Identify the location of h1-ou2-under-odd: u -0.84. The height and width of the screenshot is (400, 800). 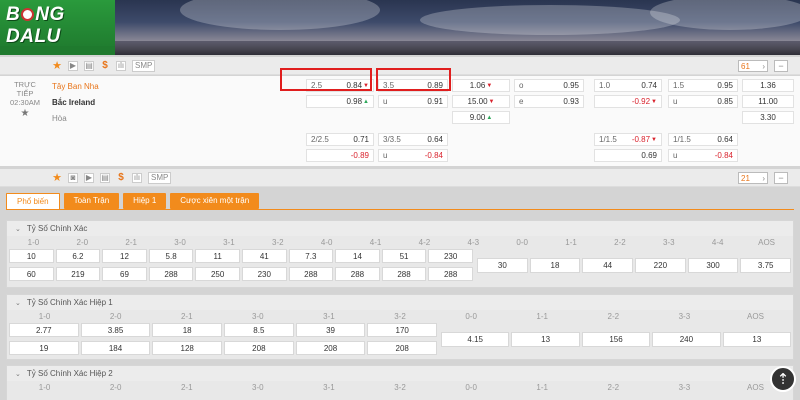
(703, 155).